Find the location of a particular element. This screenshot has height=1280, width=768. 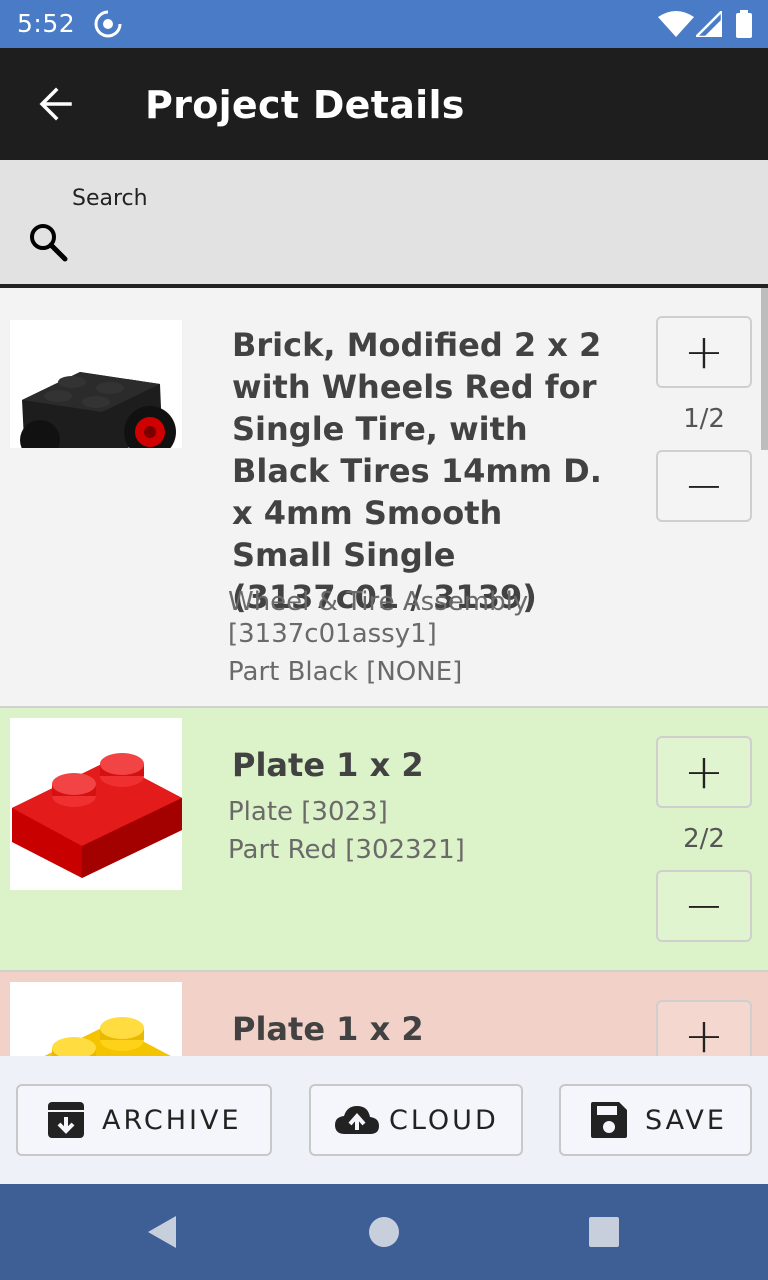

archive-label: ARCHIVE is located at coordinates (172, 1120).